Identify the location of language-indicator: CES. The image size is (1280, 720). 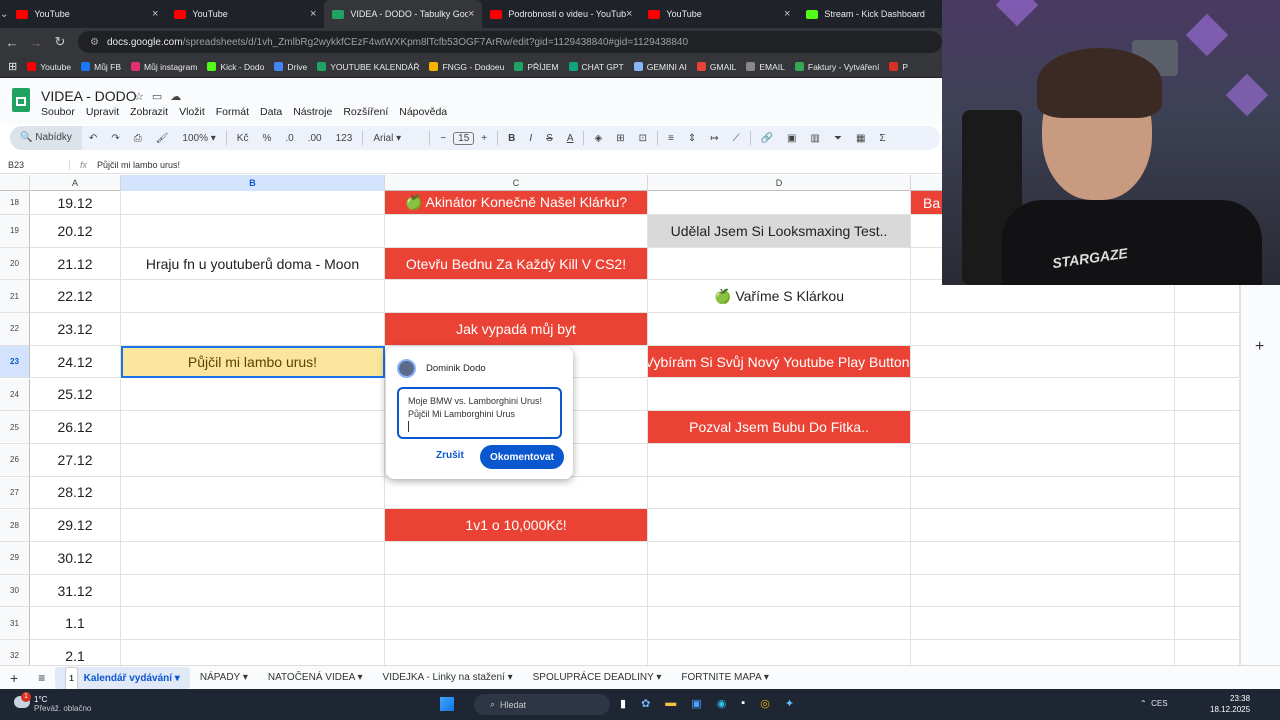
(1159, 703).